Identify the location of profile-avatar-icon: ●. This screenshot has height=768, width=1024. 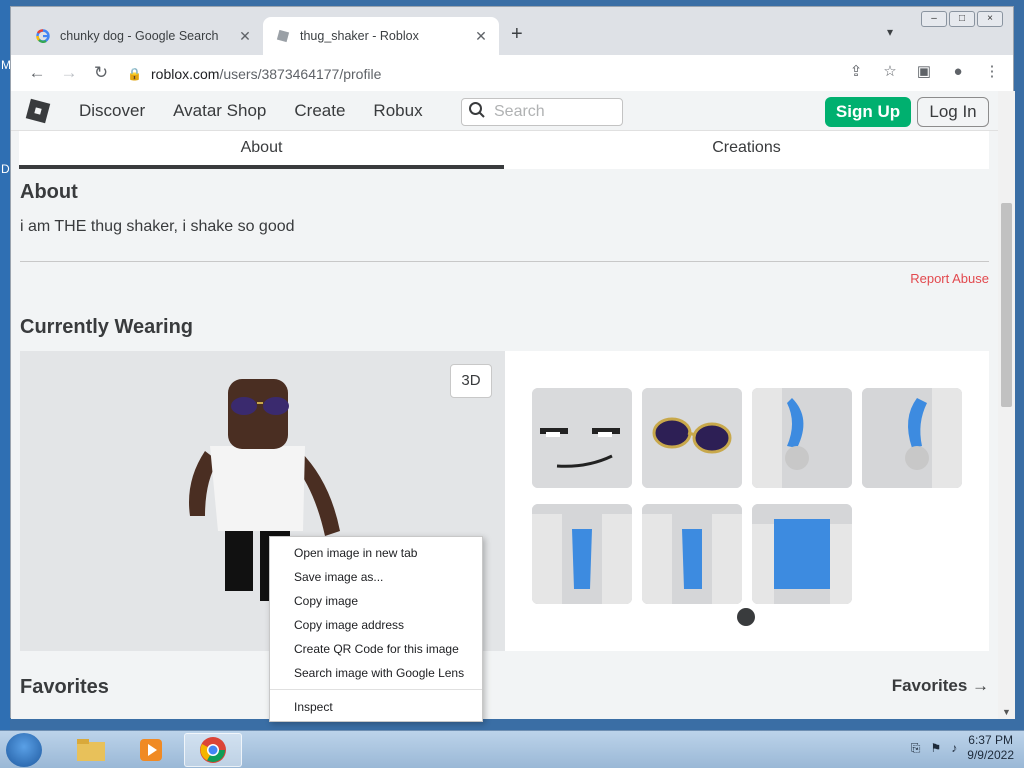
(958, 71).